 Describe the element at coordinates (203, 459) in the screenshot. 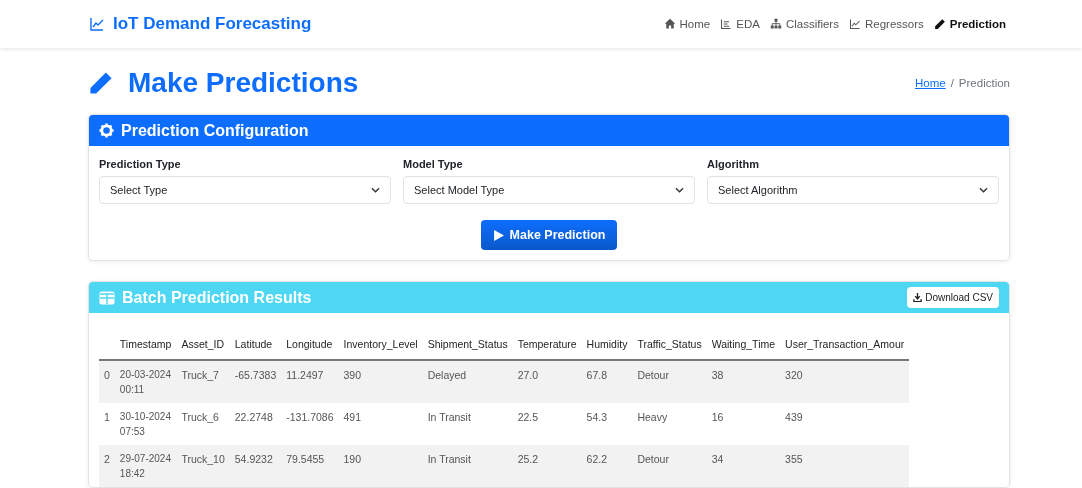

I see `table-cell: Truck_10` at that location.